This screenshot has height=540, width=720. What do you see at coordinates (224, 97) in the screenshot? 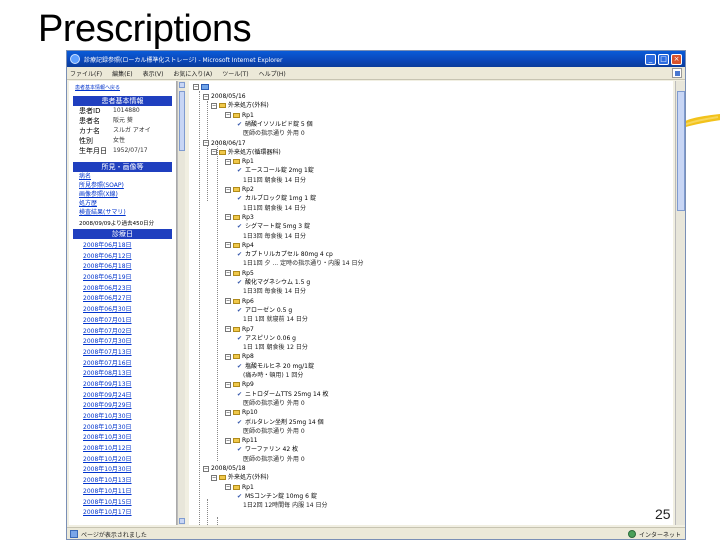
I see `tree-date-node: −2008/05/16` at bounding box center [224, 97].